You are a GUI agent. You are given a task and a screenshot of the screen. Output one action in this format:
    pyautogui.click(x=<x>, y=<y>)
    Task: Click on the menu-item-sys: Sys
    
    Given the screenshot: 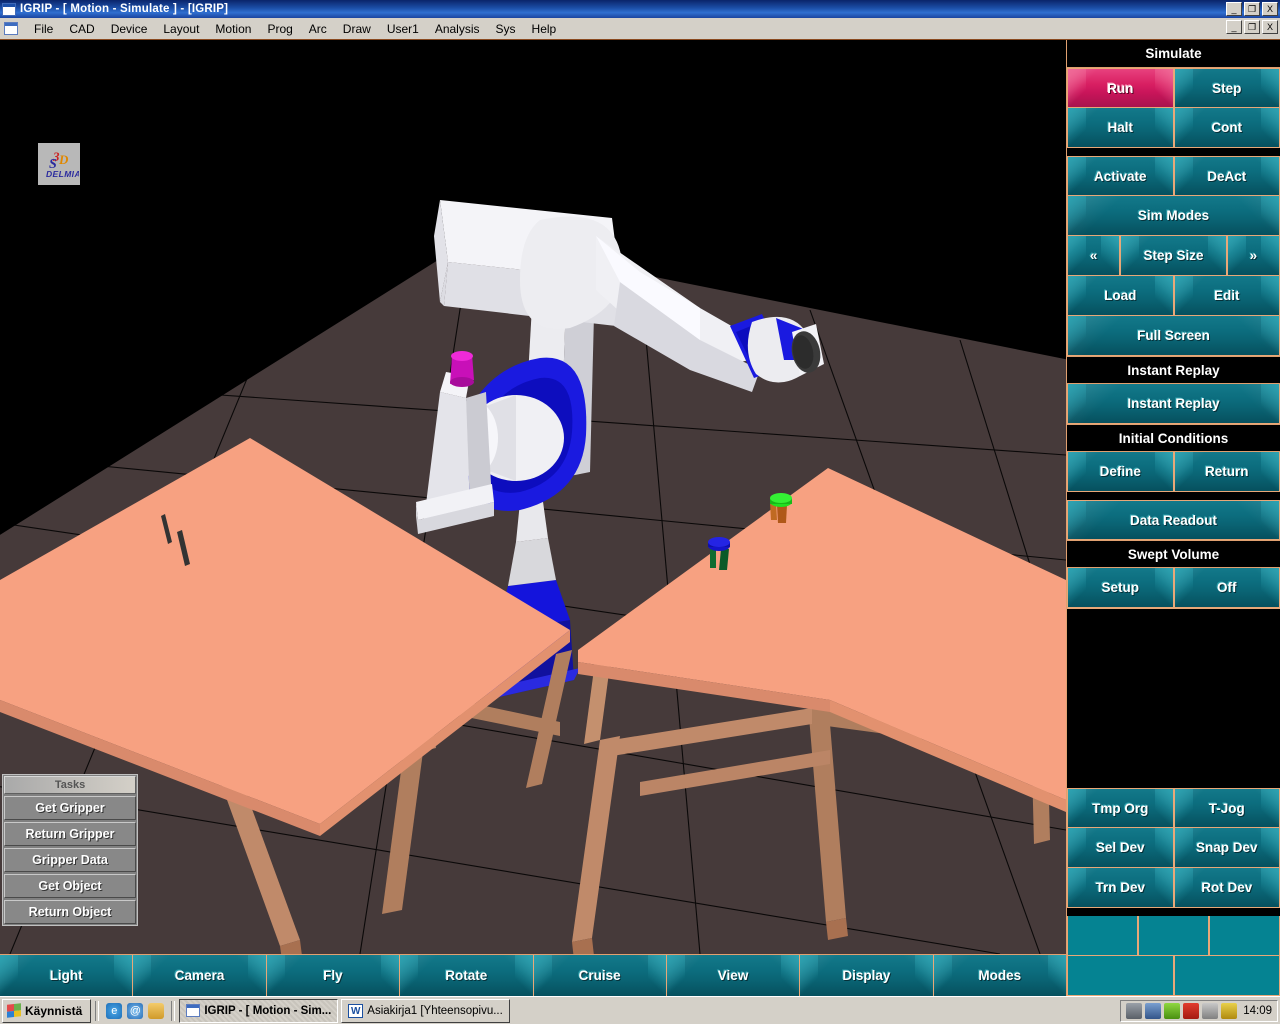 What is the action you would take?
    pyautogui.click(x=506, y=29)
    